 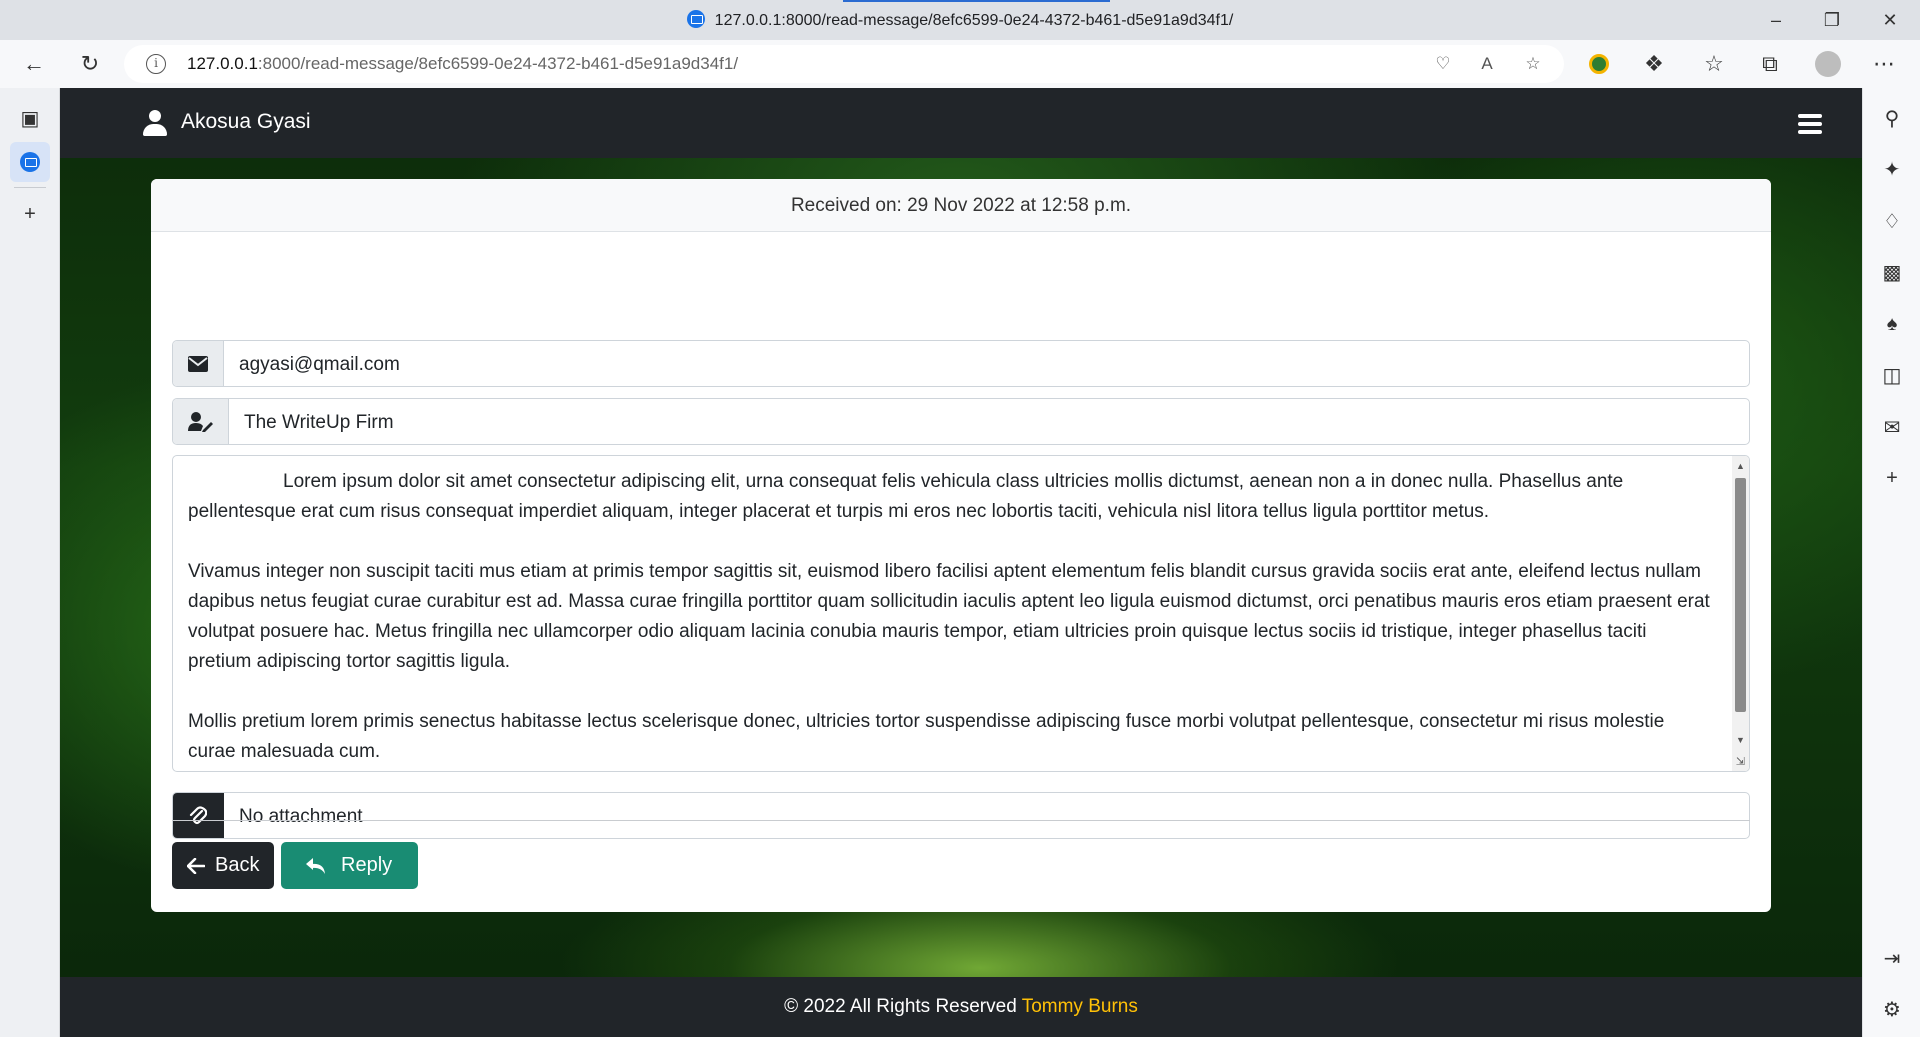 What do you see at coordinates (30, 562) in the screenshot?
I see `vertical-tabs-strip: ▣ +` at bounding box center [30, 562].